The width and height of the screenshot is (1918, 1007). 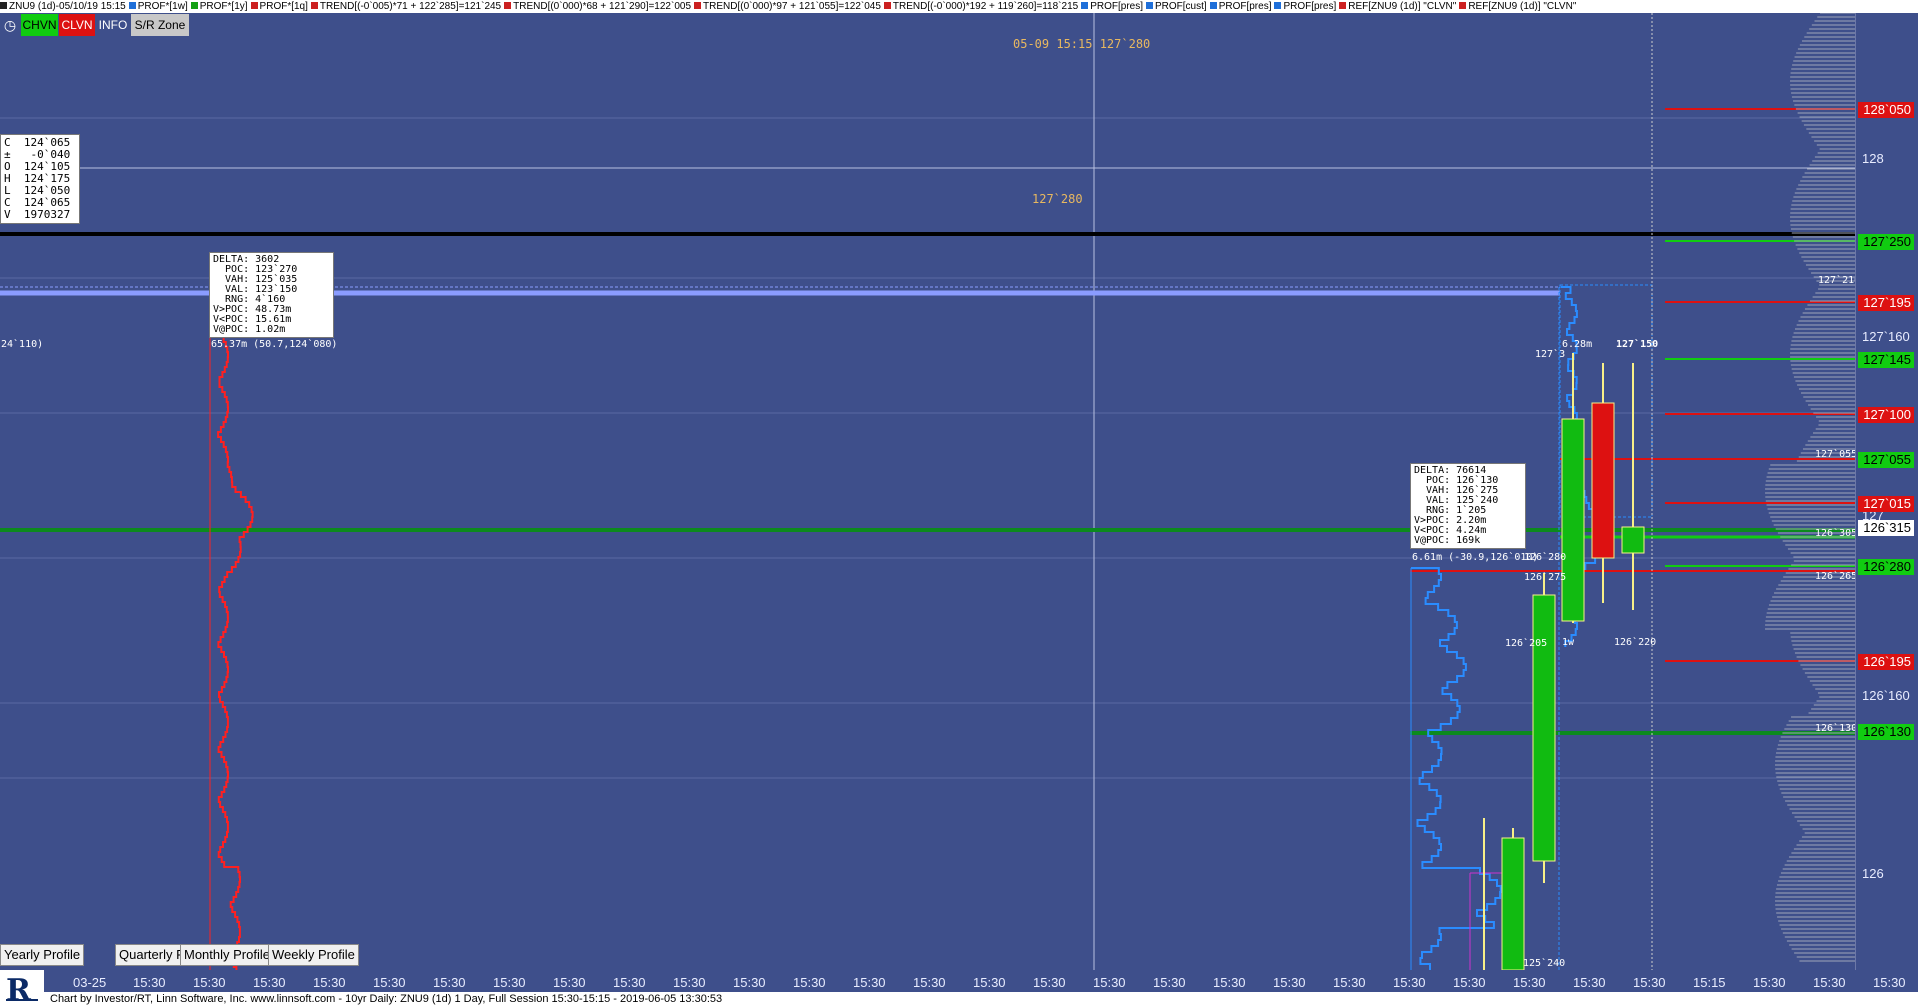 What do you see at coordinates (1886, 360) in the screenshot?
I see `price-box: 127`145` at bounding box center [1886, 360].